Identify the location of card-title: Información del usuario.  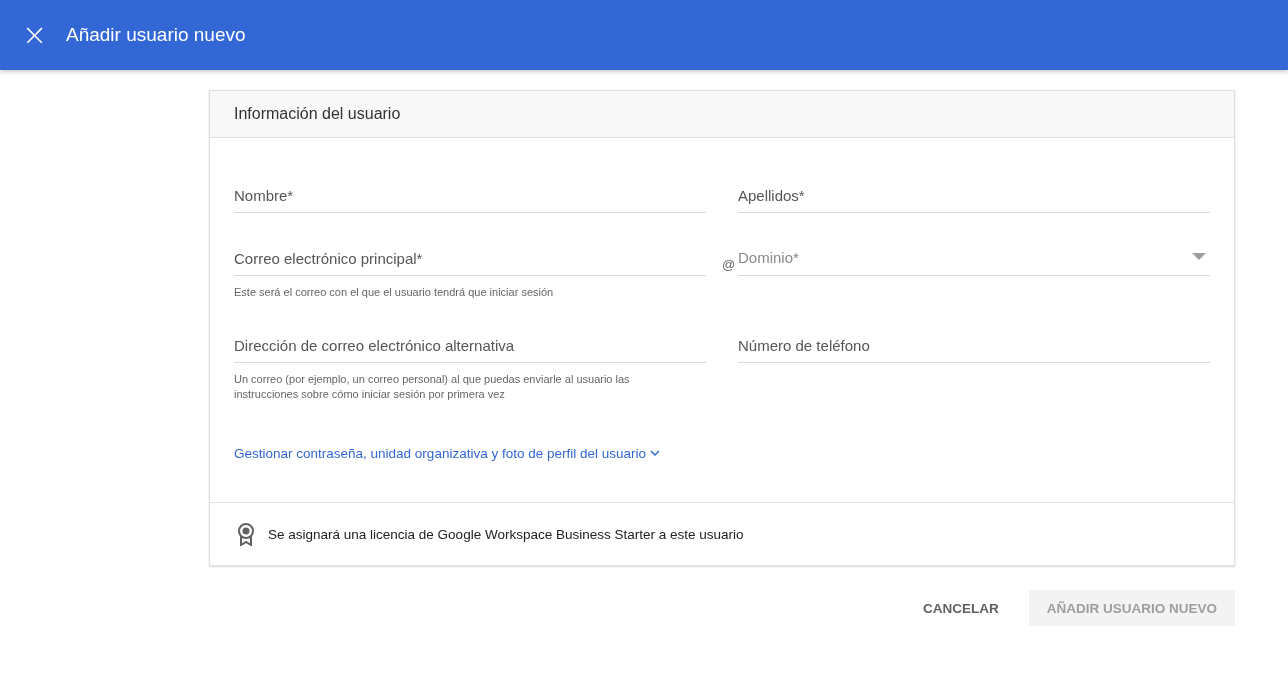
(317, 114).